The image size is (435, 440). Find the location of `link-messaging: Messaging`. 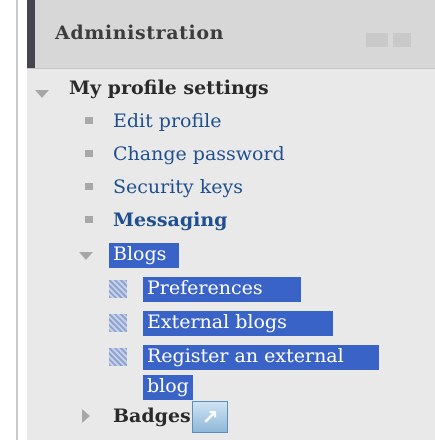

link-messaging: Messaging is located at coordinates (170, 220).